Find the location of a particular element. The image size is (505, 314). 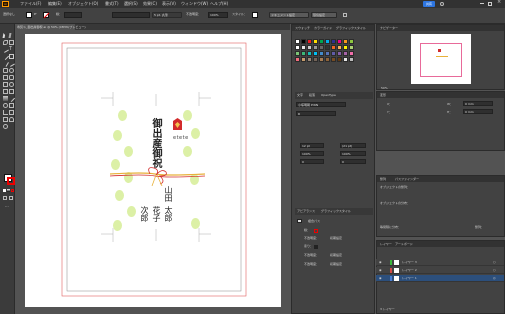

color-mode-icon is located at coordinates (4, 190).